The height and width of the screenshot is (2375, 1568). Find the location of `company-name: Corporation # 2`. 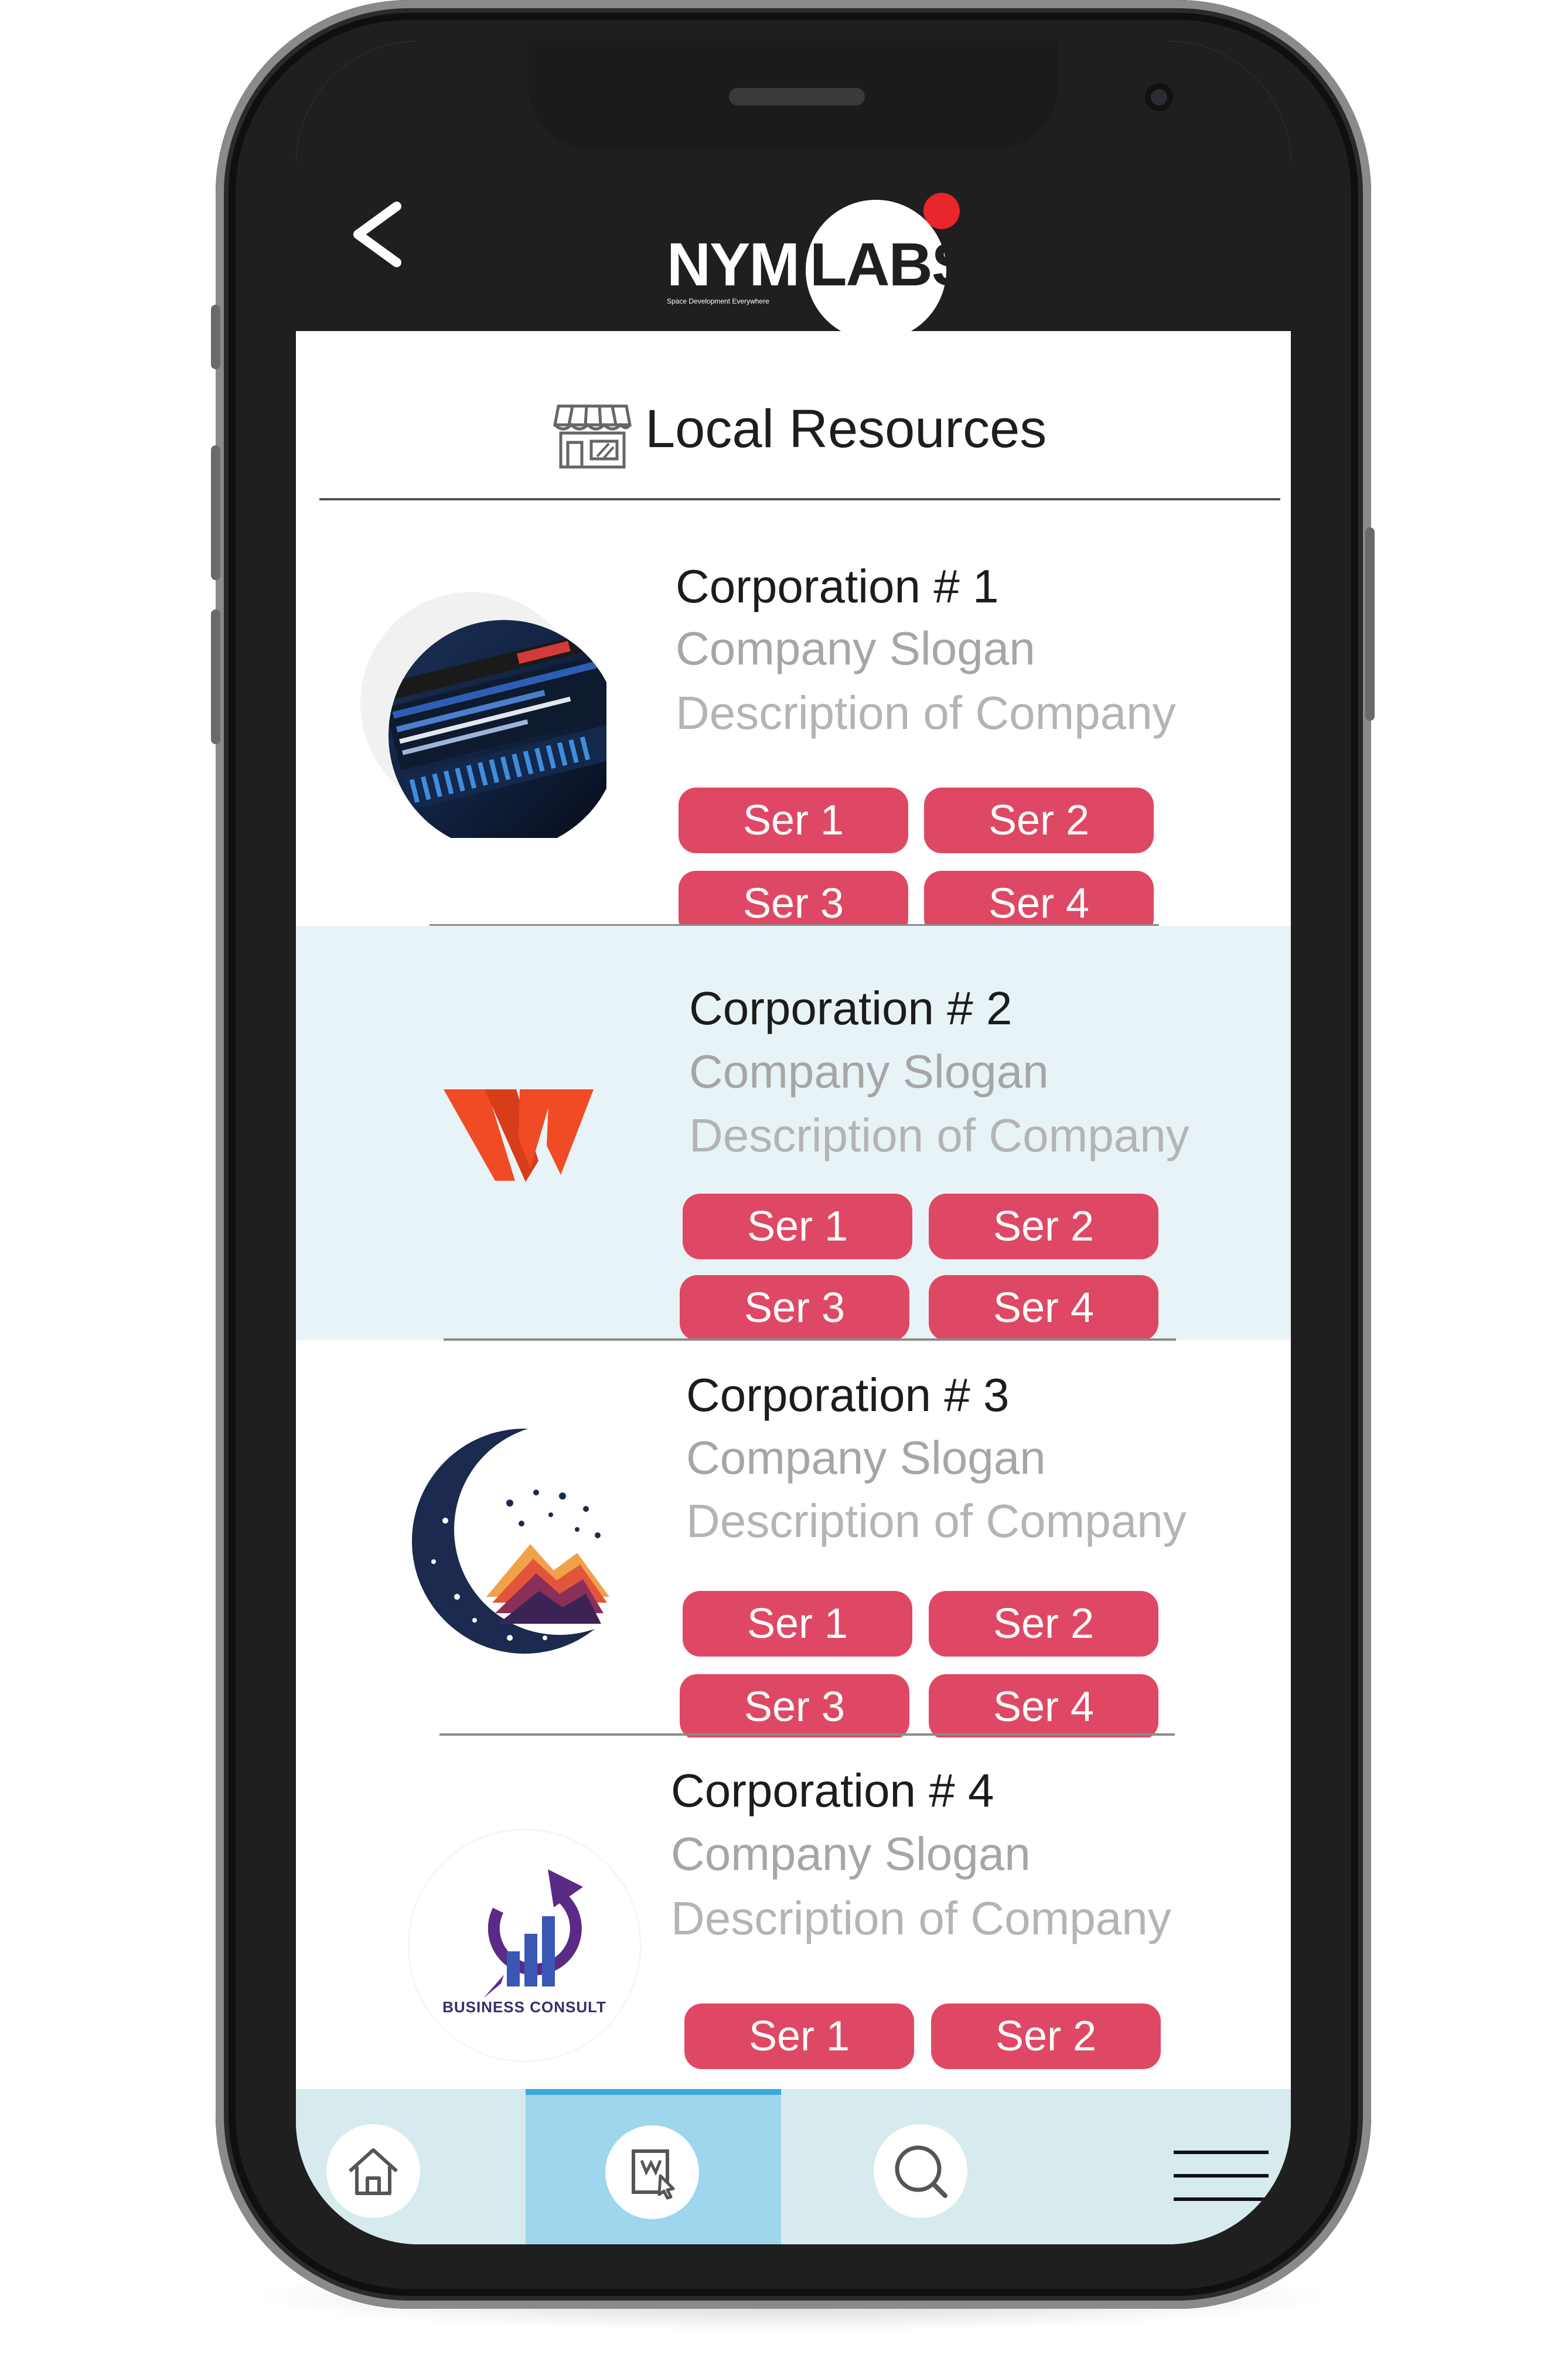

company-name: Corporation # 2 is located at coordinates (851, 1008).